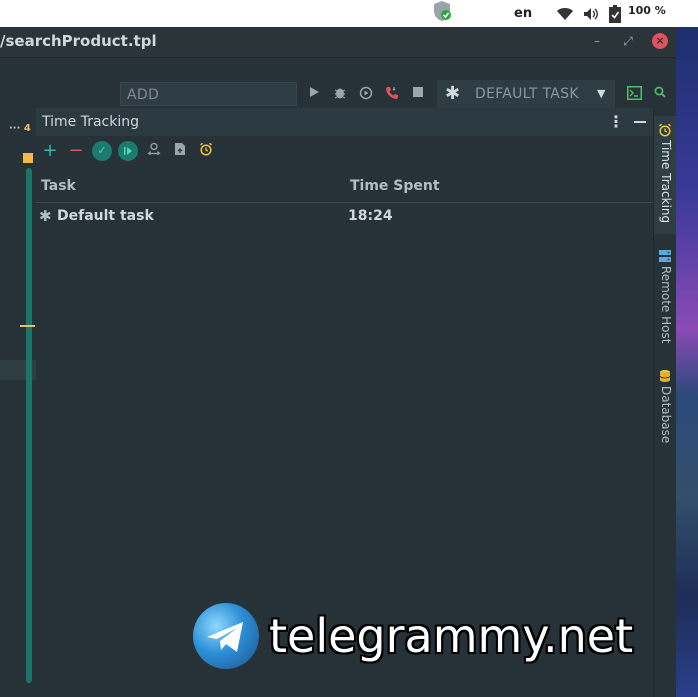 The image size is (698, 697). Describe the element at coordinates (660, 41) in the screenshot. I see `close-button: ×` at that location.